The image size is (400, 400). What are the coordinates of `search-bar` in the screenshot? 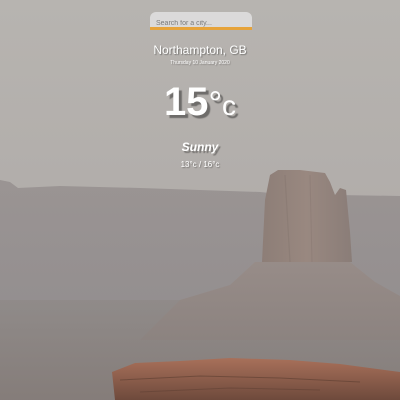 It's located at (201, 21).